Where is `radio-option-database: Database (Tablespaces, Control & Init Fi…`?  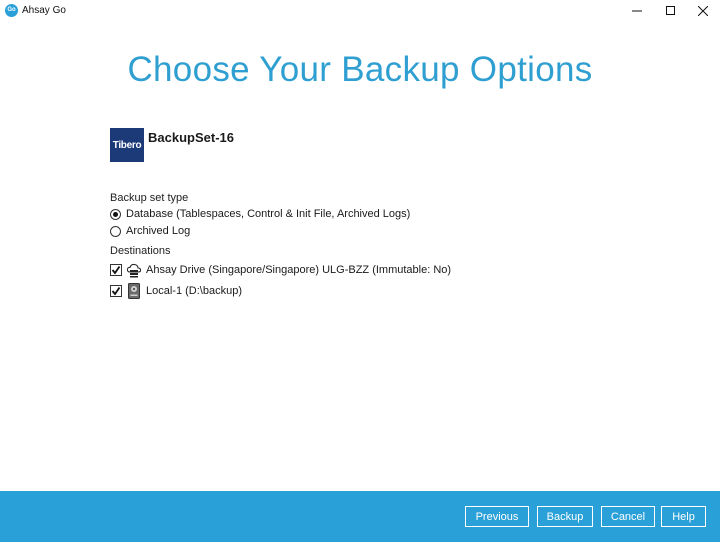
radio-option-database: Database (Tablespaces, Control & Init Fi… is located at coordinates (260, 214).